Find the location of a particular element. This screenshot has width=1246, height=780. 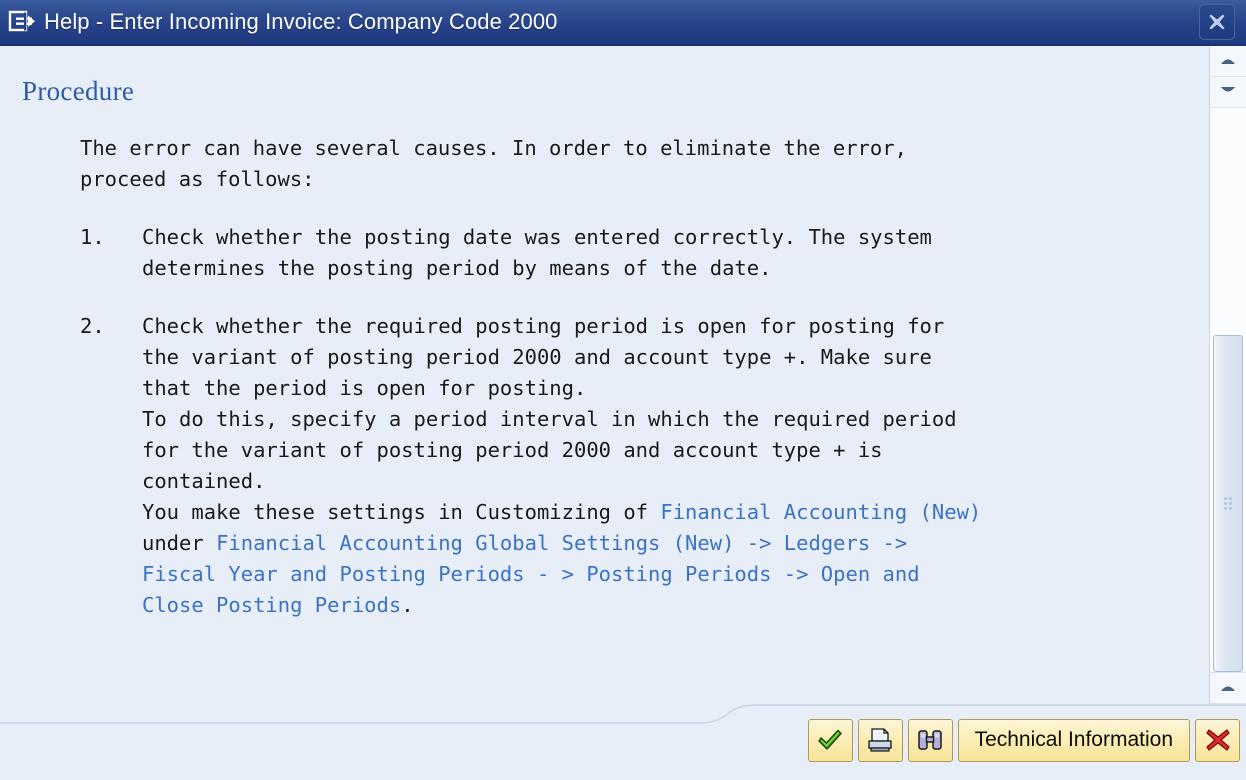

scroll-up-button-bottom is located at coordinates (1228, 687).